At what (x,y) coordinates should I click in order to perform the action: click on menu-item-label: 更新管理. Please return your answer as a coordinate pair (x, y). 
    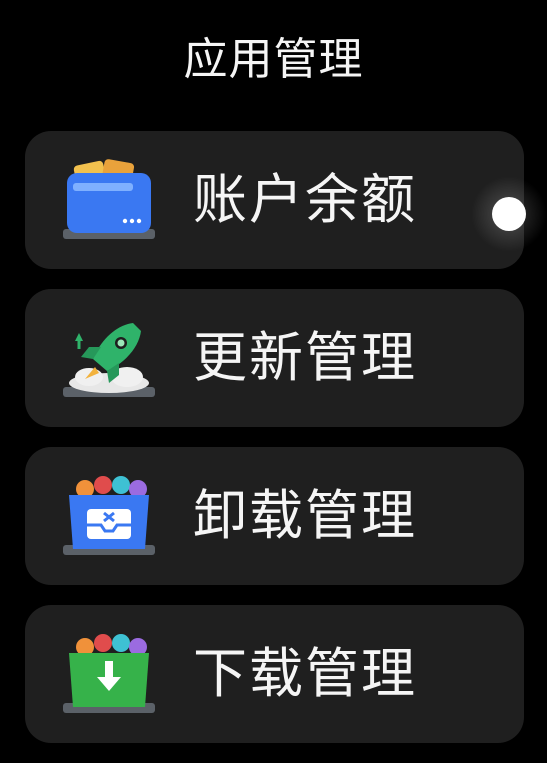
    Looking at the image, I should click on (305, 357).